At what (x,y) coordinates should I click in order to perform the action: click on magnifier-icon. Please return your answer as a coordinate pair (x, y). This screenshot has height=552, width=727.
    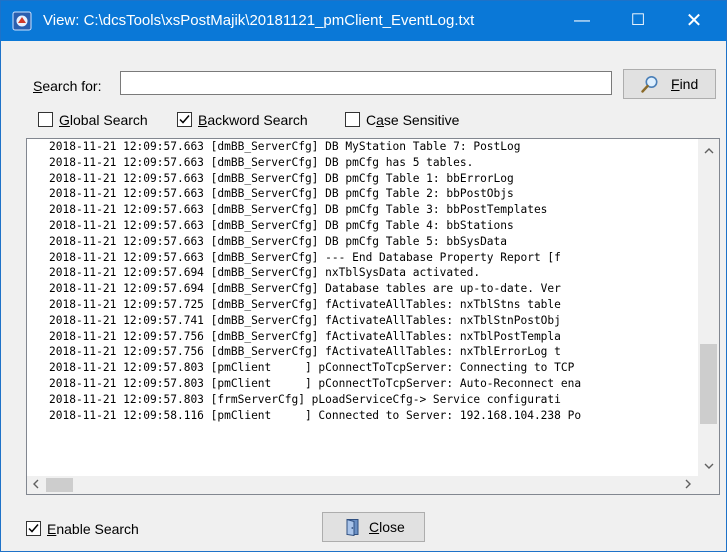
    Looking at the image, I should click on (650, 84).